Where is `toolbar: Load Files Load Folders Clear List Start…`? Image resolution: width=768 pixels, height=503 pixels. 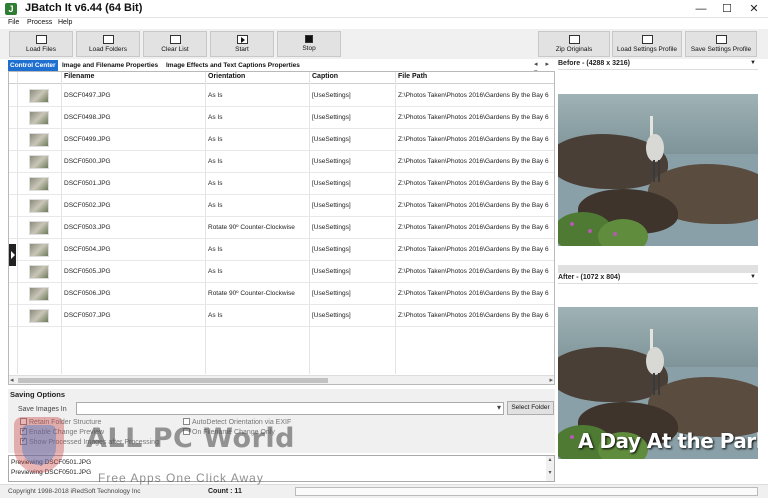
toolbar: Load Files Load Folders Clear List Start… is located at coordinates (384, 44).